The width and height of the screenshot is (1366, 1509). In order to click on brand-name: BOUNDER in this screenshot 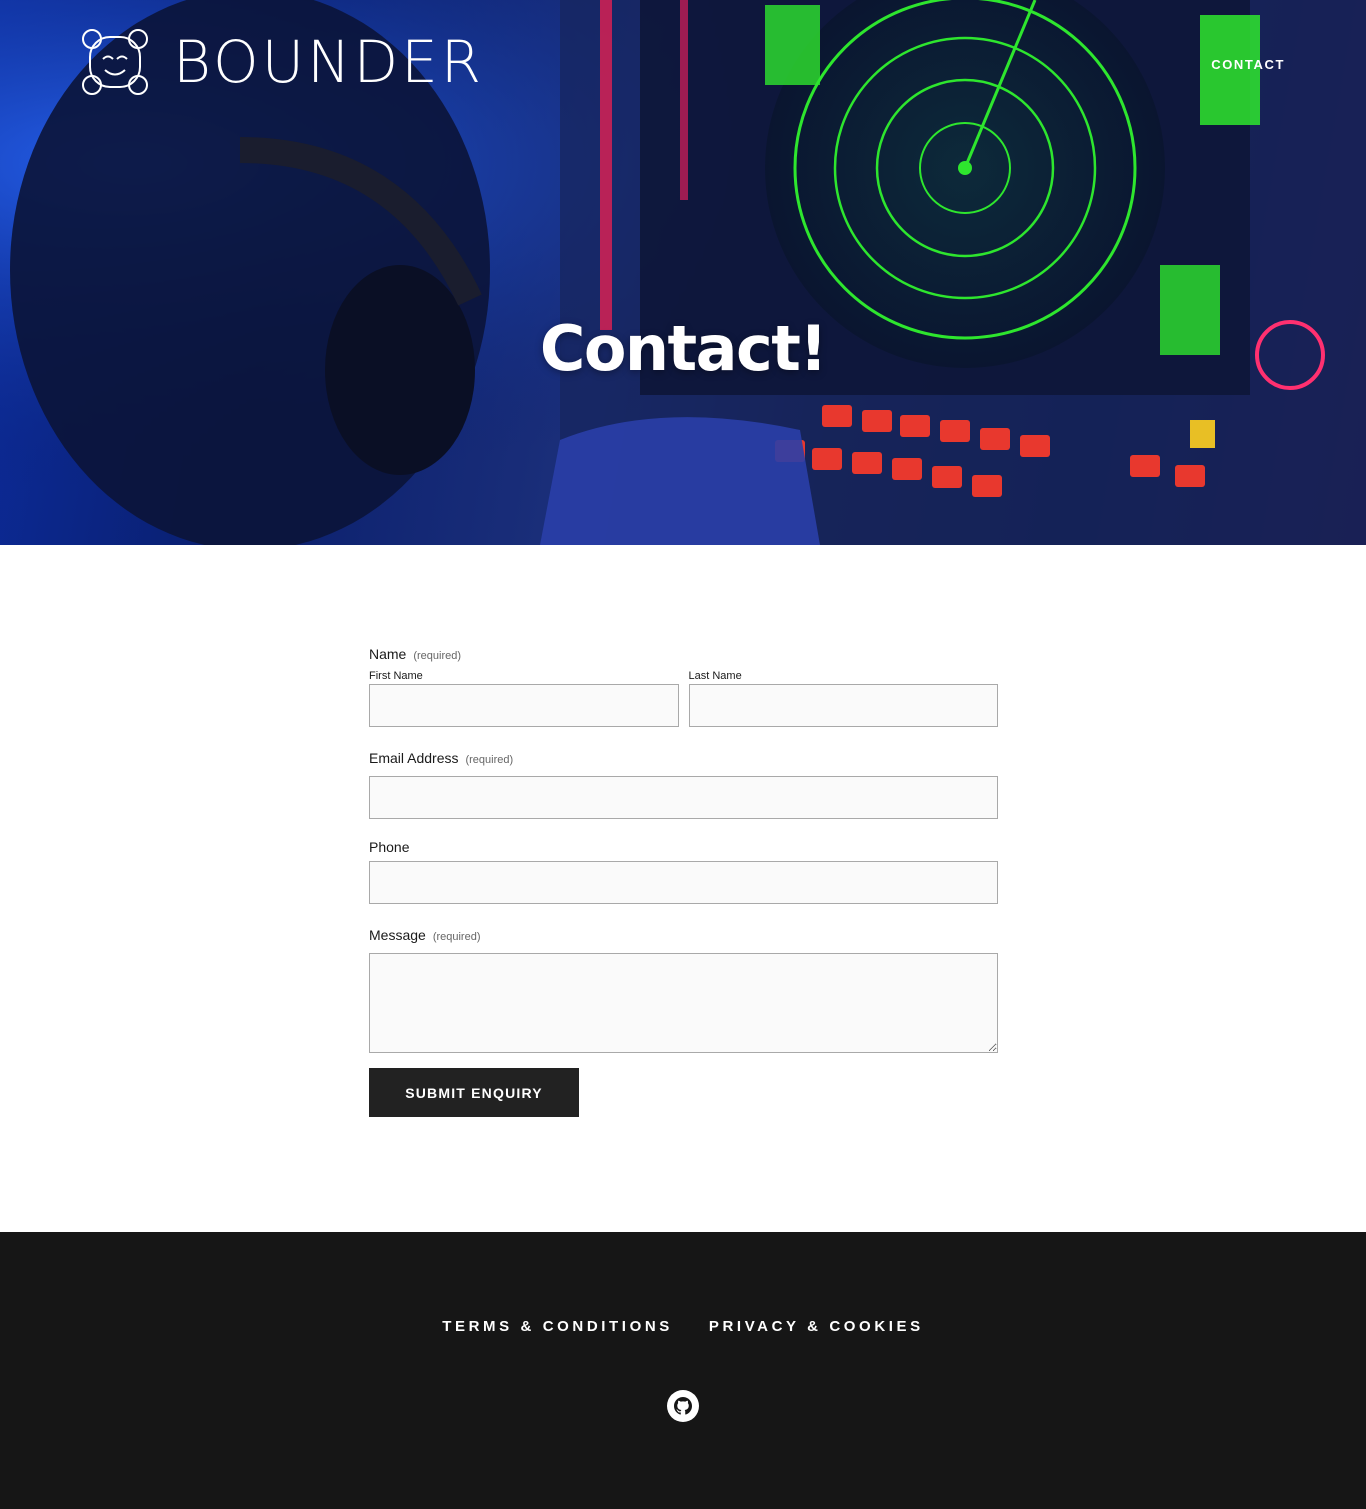, I will do `click(329, 62)`.